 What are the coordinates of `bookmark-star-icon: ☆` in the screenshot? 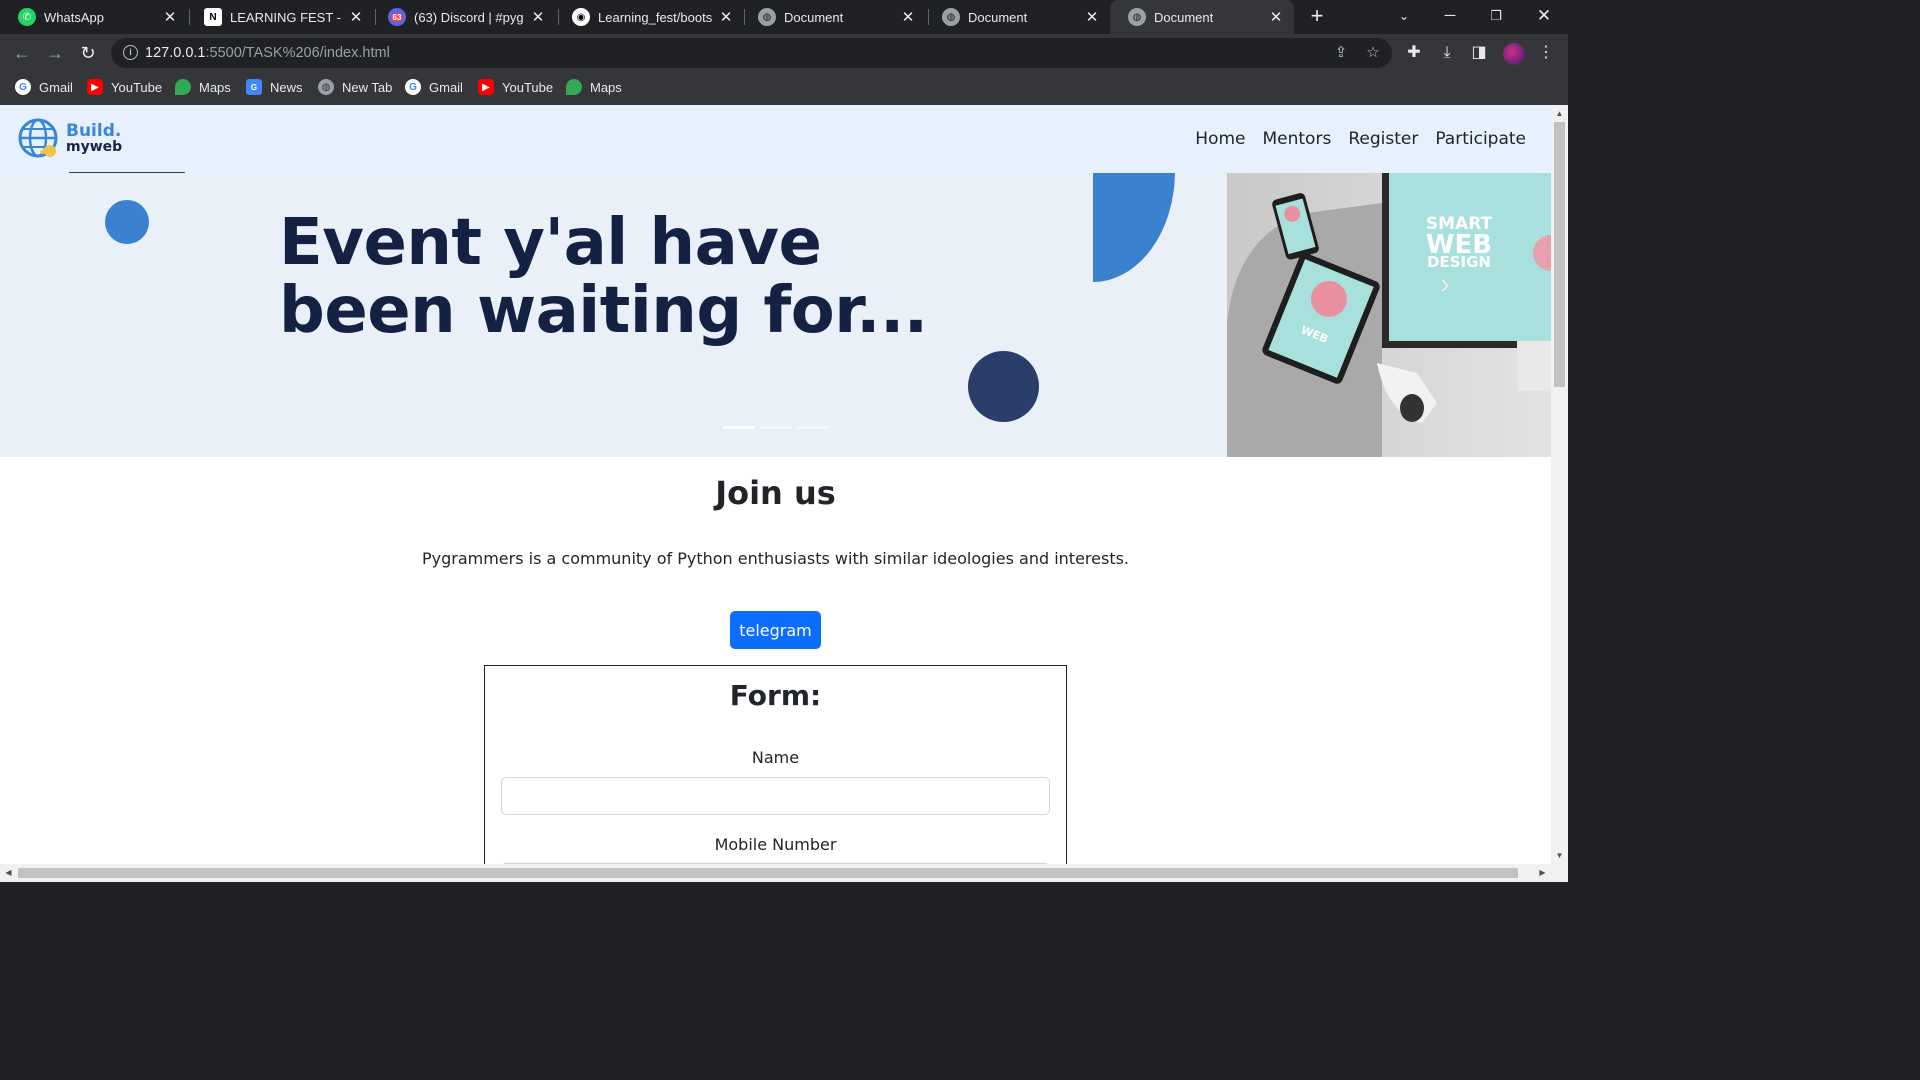 It's located at (1373, 53).